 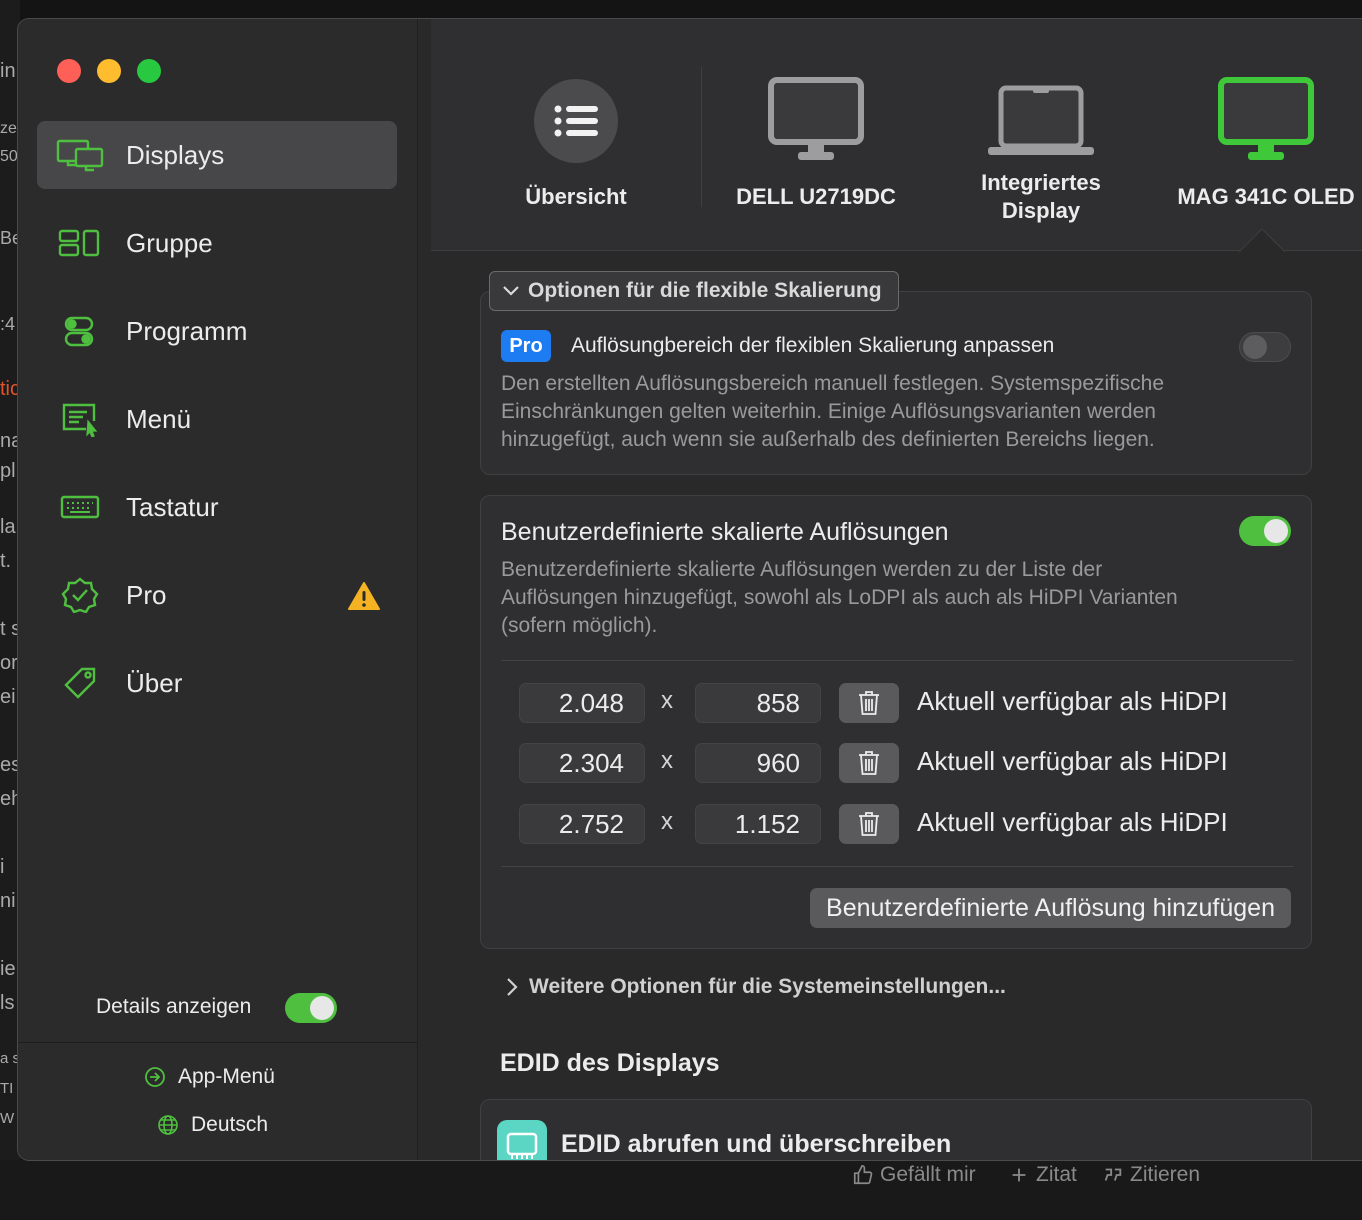 I want to click on tab-label-line1: Integriertes, so click(x=1041, y=182).